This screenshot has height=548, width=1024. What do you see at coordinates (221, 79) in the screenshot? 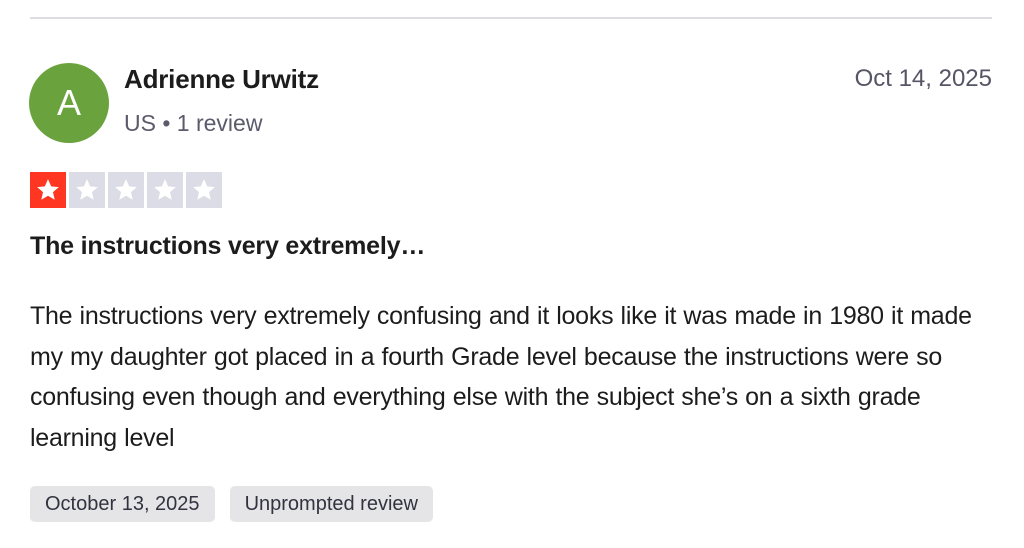
I see `reviewer-name: Adrienne Urwitz` at bounding box center [221, 79].